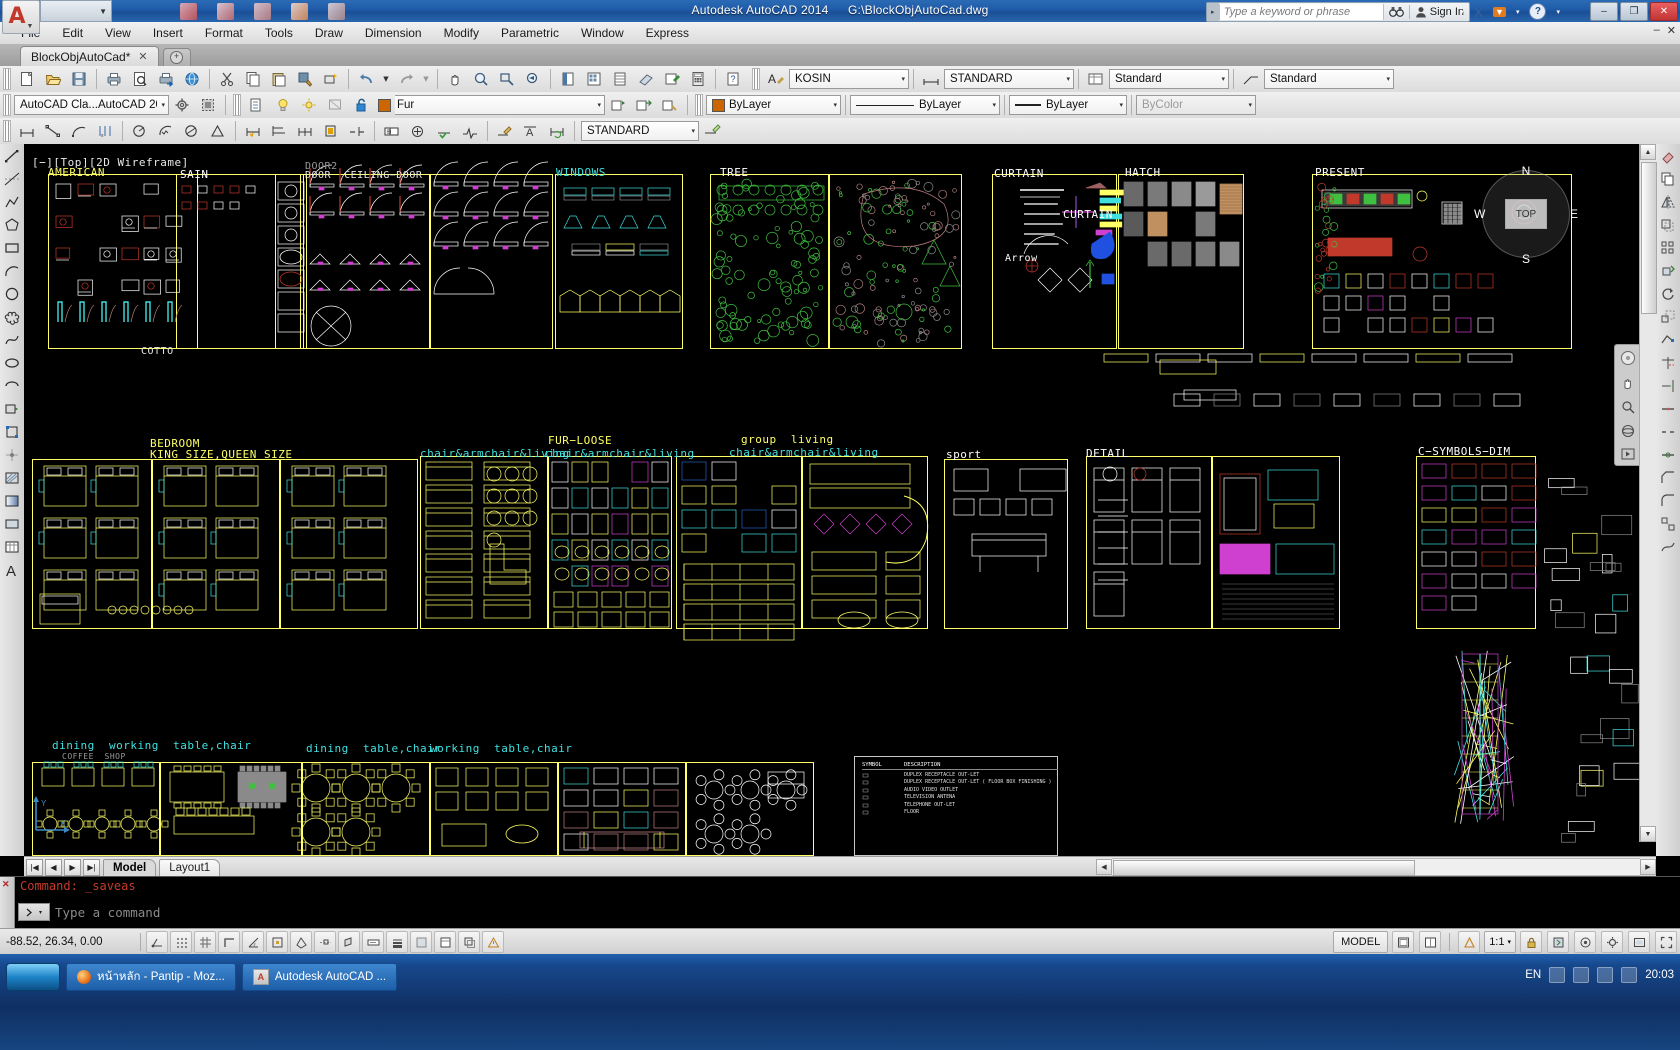  What do you see at coordinates (190, 867) in the screenshot?
I see `tab-layout1: Layout1` at bounding box center [190, 867].